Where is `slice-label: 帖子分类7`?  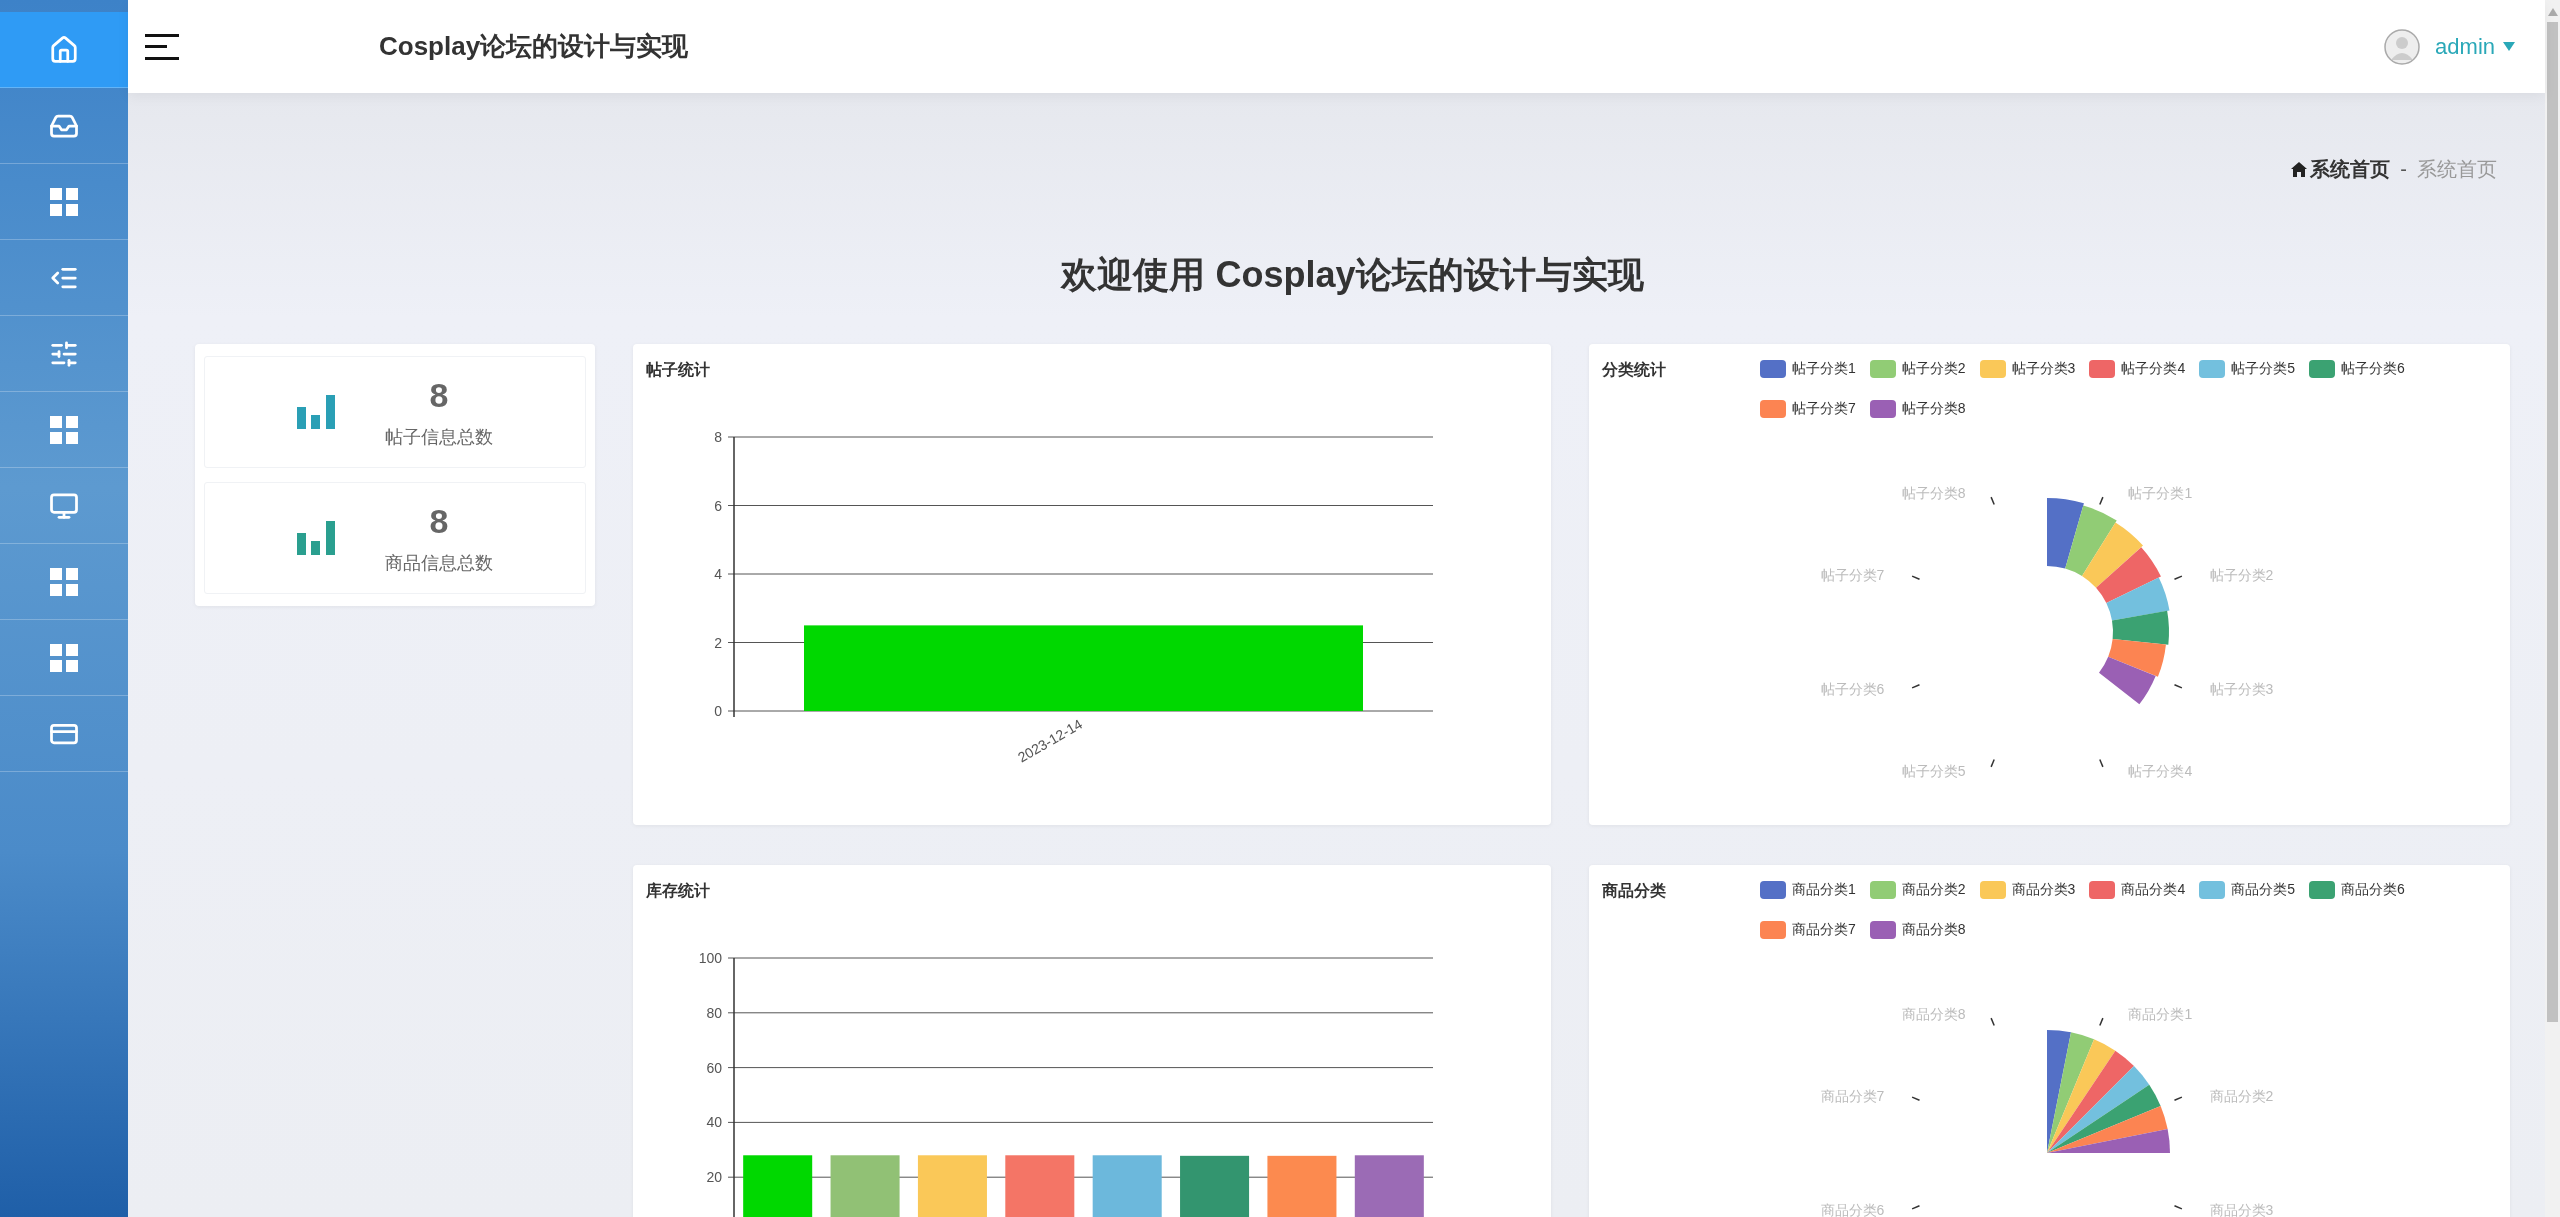
slice-label: 帖子分类7 is located at coordinates (1852, 574).